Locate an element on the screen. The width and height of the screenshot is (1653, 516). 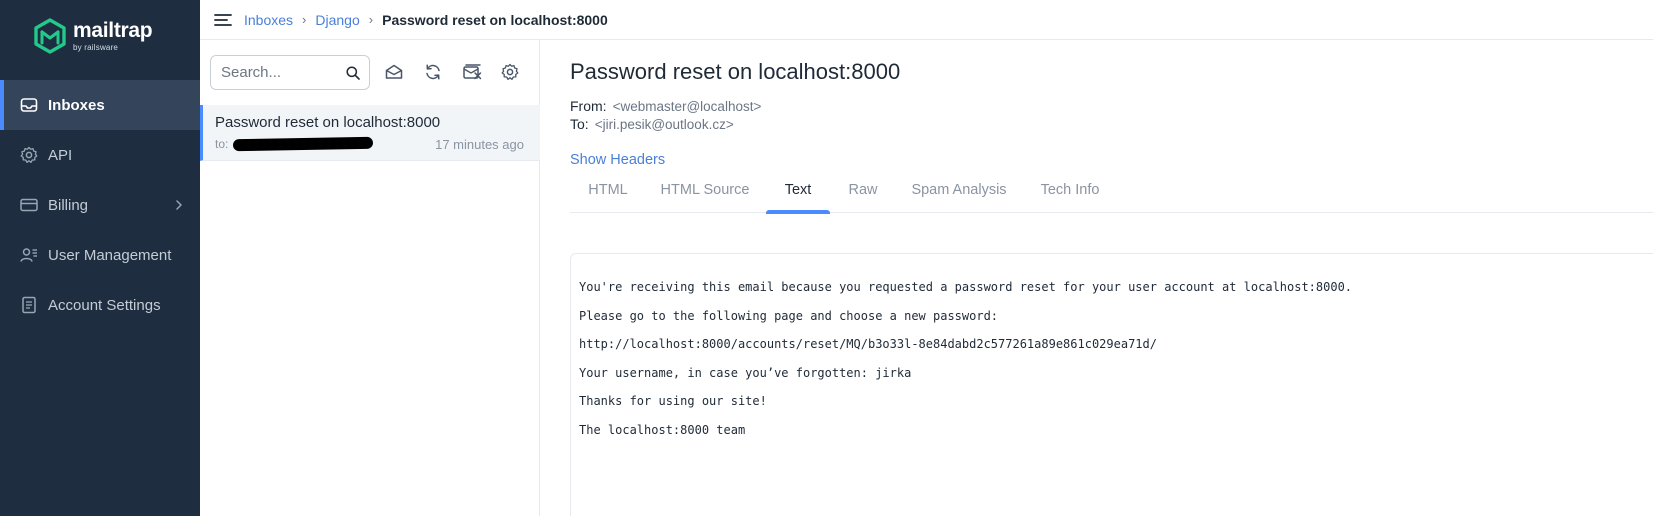
message-item-time: 17 minutes ago is located at coordinates (479, 144).